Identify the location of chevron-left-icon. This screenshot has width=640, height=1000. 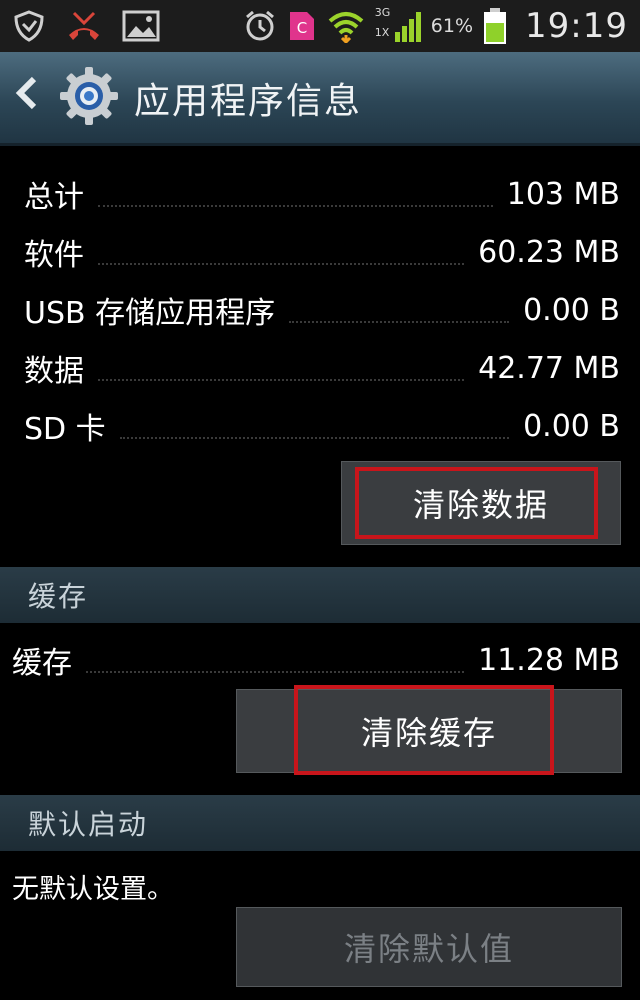
(32, 98).